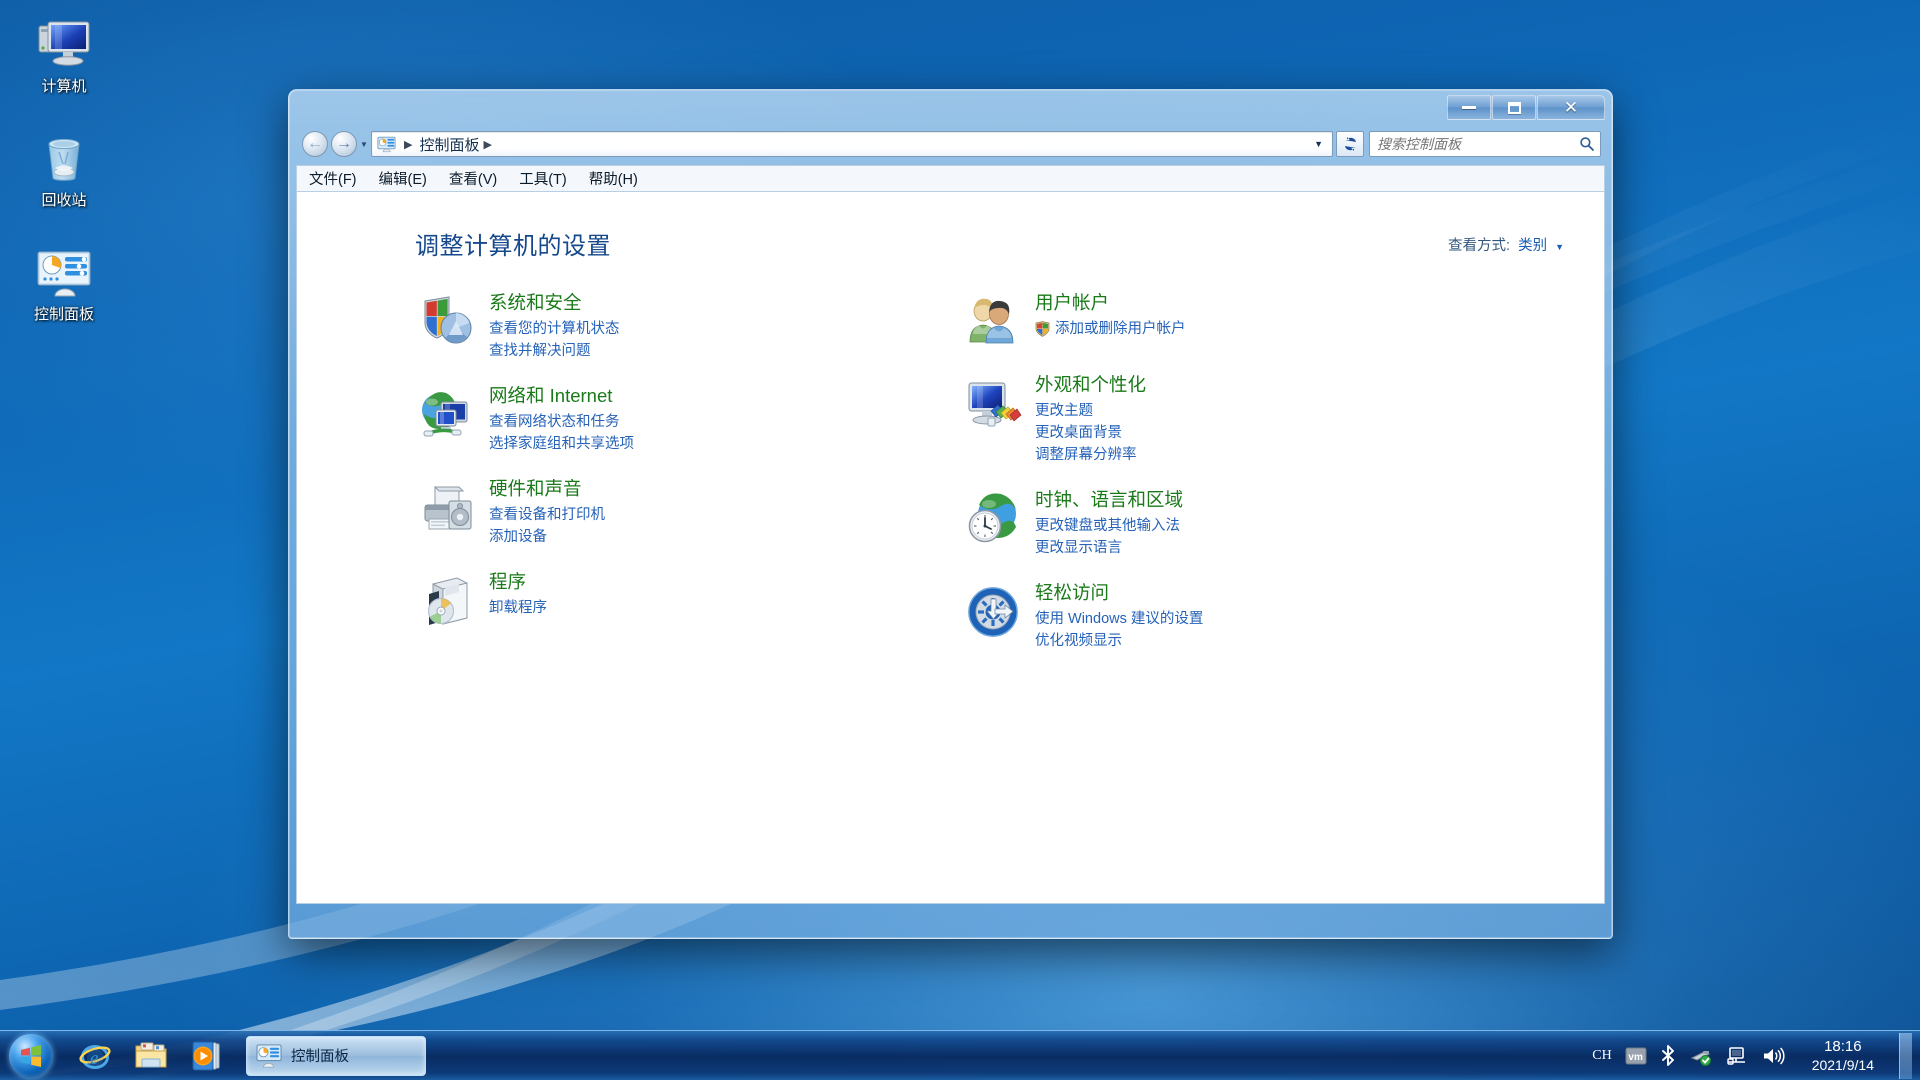 The height and width of the screenshot is (1080, 1920). Describe the element at coordinates (994, 616) in the screenshot. I see `ease-of-access-icon` at that location.